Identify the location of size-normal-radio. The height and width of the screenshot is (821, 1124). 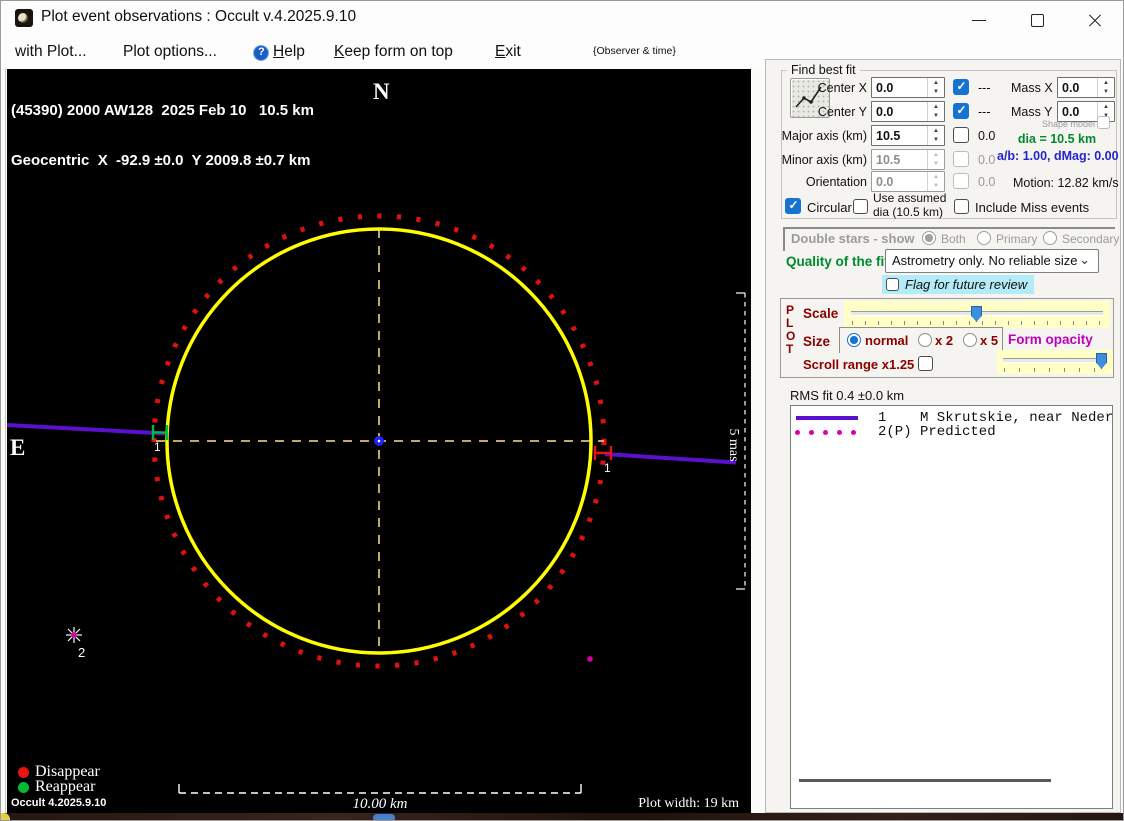
(854, 340).